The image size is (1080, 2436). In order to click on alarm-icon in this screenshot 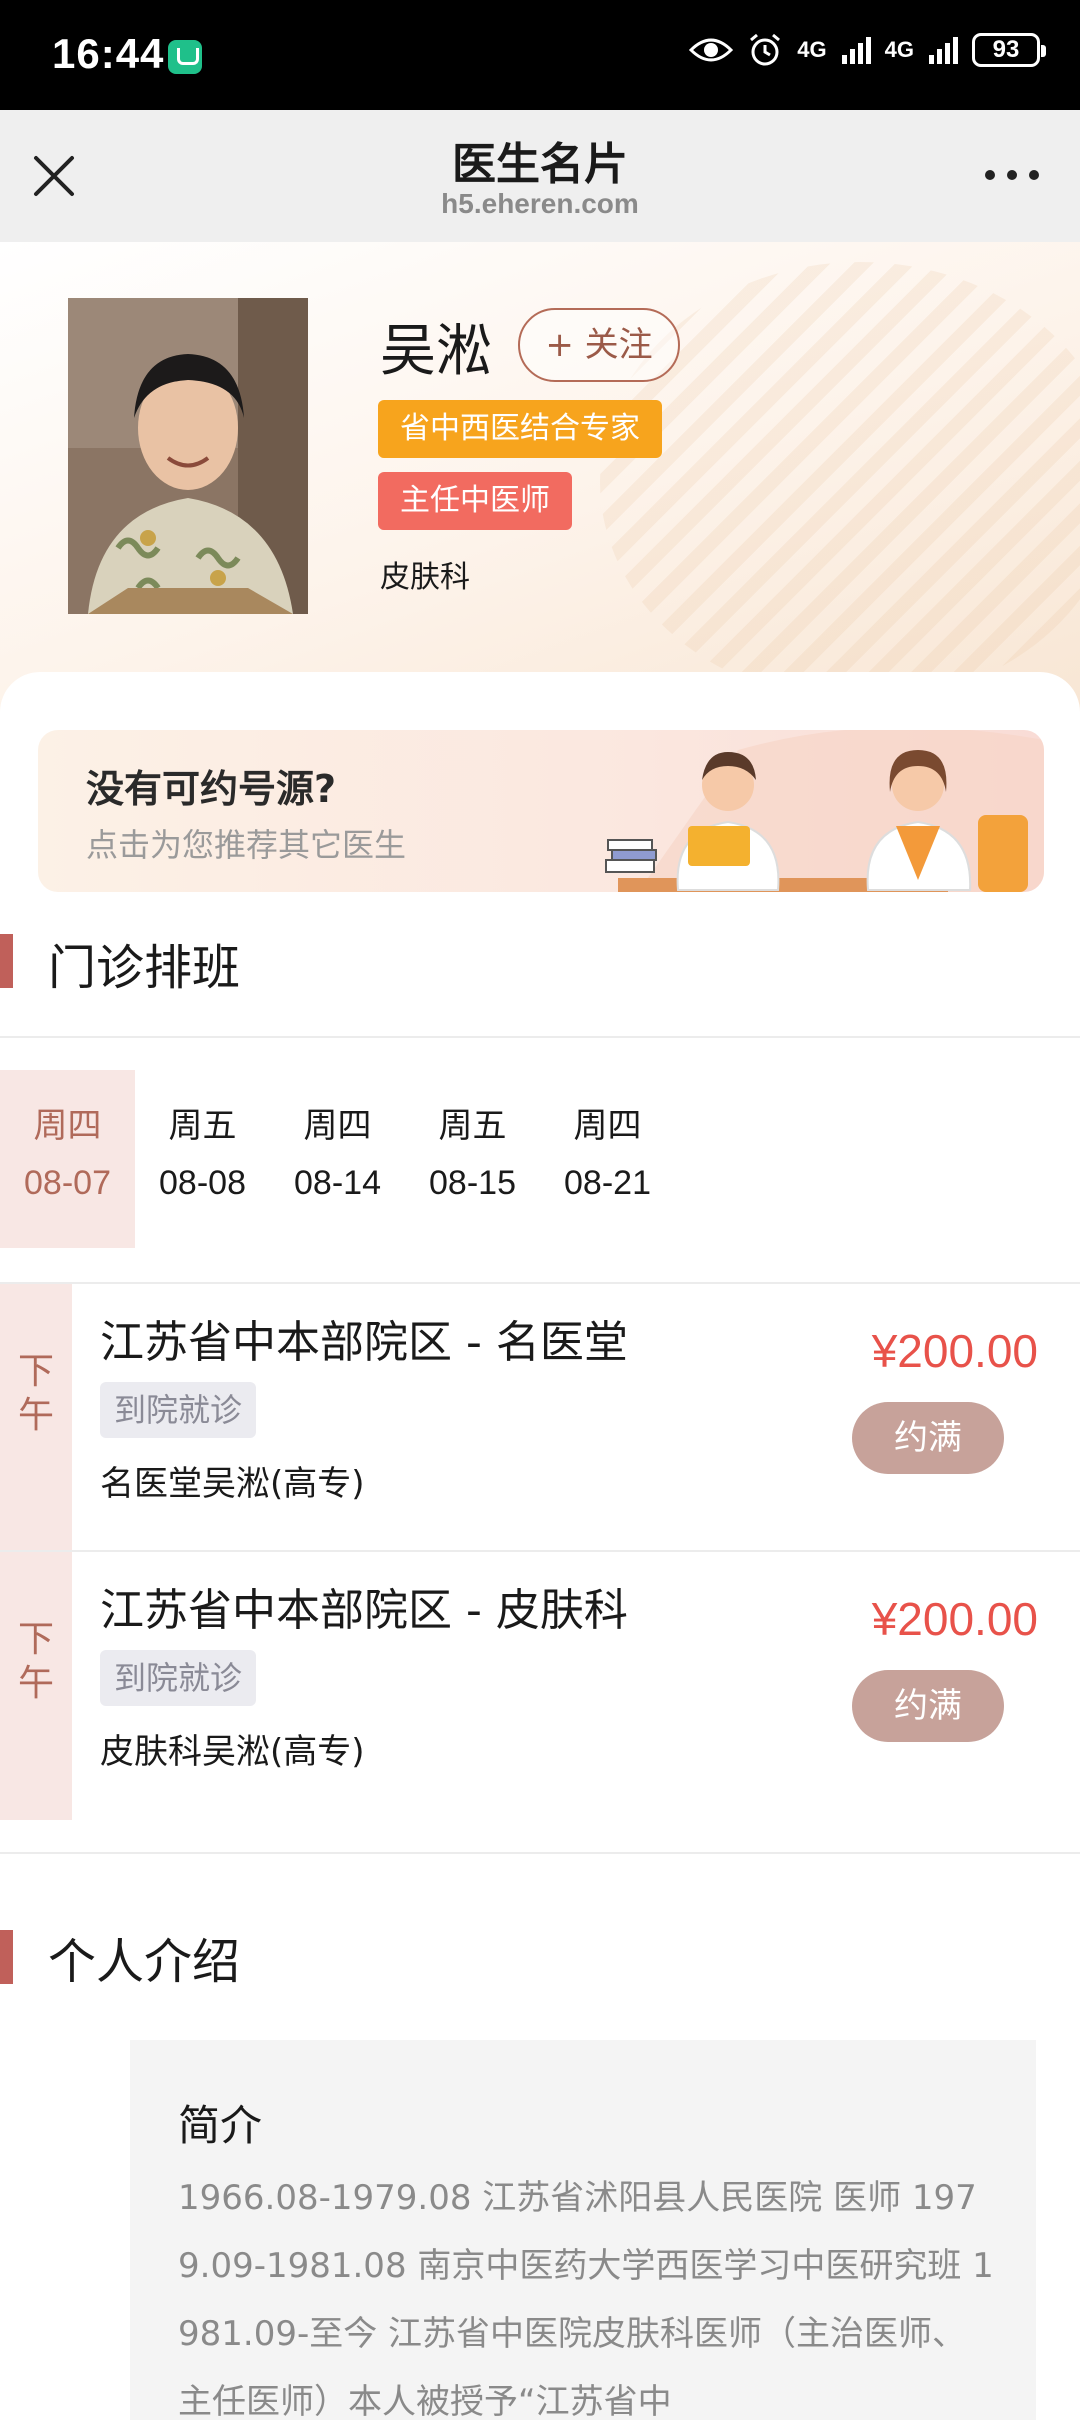, I will do `click(765, 49)`.